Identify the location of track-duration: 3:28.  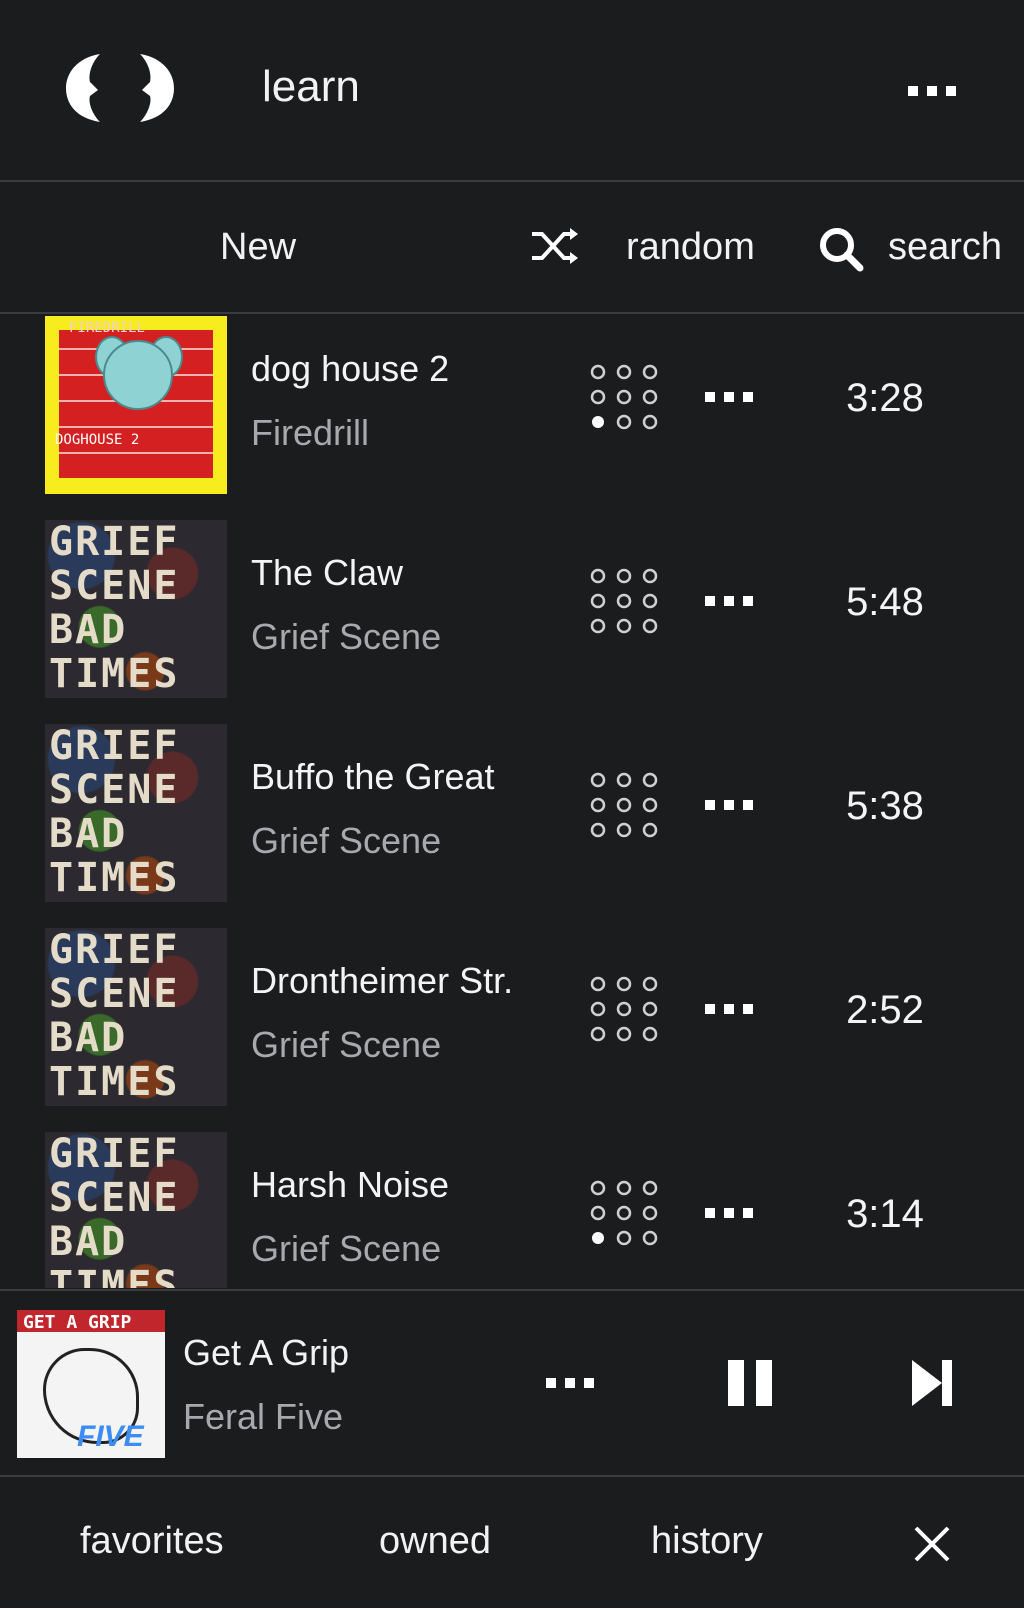
(885, 398).